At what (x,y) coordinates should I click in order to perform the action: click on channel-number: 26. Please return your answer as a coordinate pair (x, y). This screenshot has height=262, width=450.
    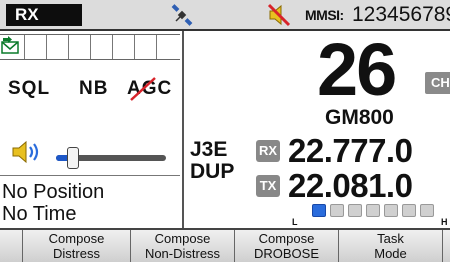
    Looking at the image, I should click on (357, 69).